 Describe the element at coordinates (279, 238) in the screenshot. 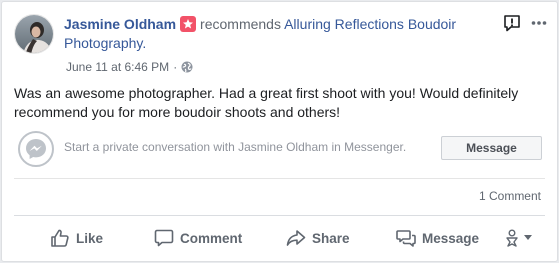

I see `action-bar: Like Comment Share Message` at that location.